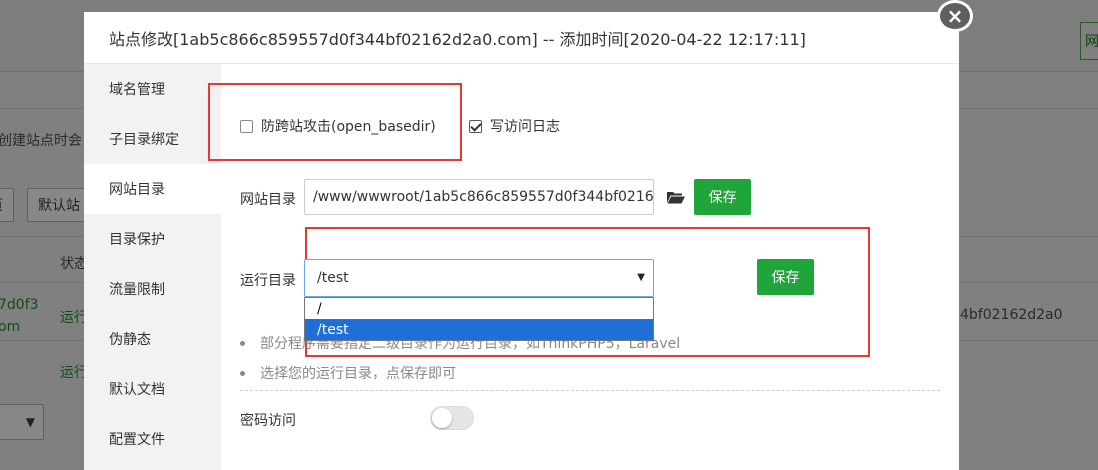 Image resolution: width=1098 pixels, height=470 pixels. I want to click on background-select: ▼, so click(22, 422).